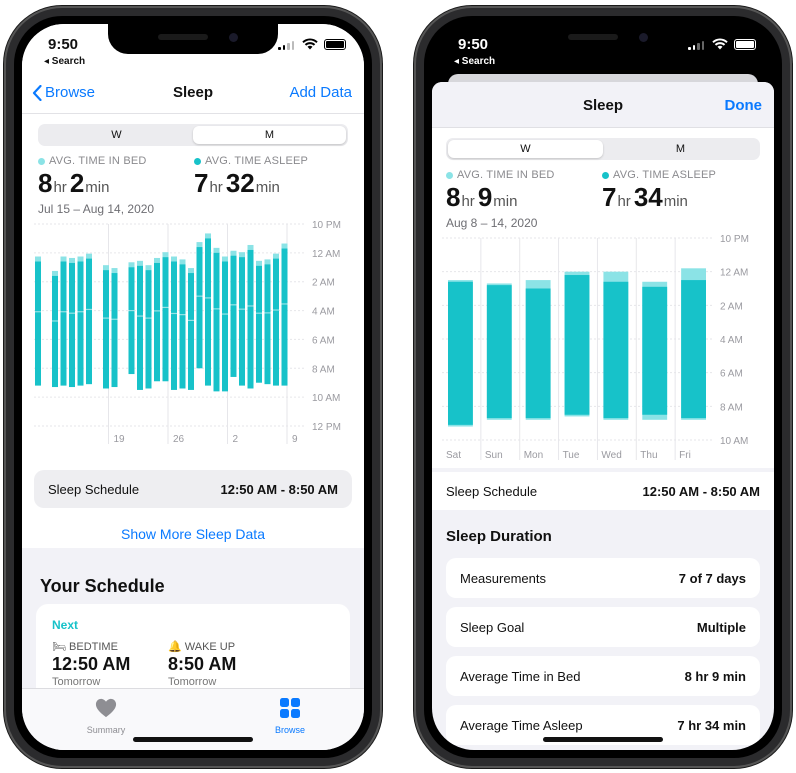 The height and width of the screenshot is (773, 796). Describe the element at coordinates (197, 161) in the screenshot. I see `asleep-legend-dot` at that location.